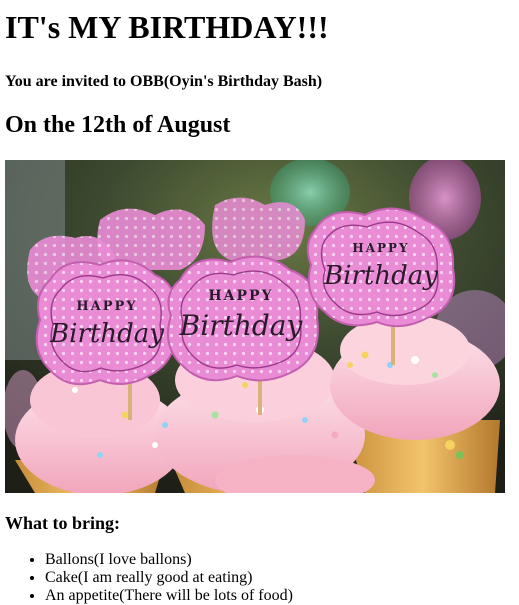  Describe the element at coordinates (167, 27) in the screenshot. I see `page-title: IT's MY BIRTHDAY!!!` at that location.